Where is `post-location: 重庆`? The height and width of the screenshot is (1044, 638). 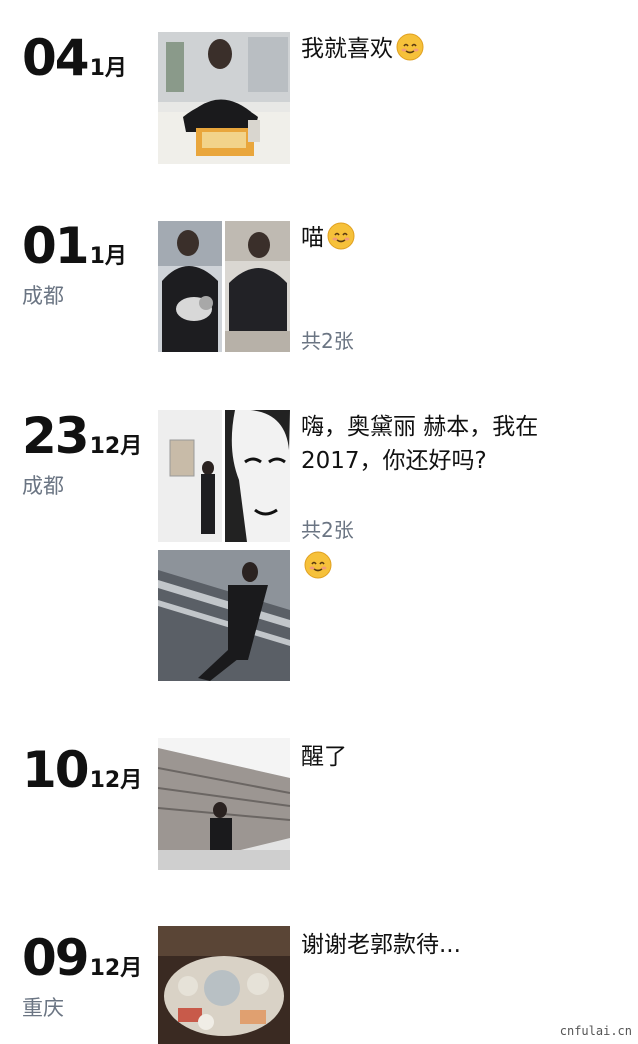
post-location: 重庆 is located at coordinates (43, 1008).